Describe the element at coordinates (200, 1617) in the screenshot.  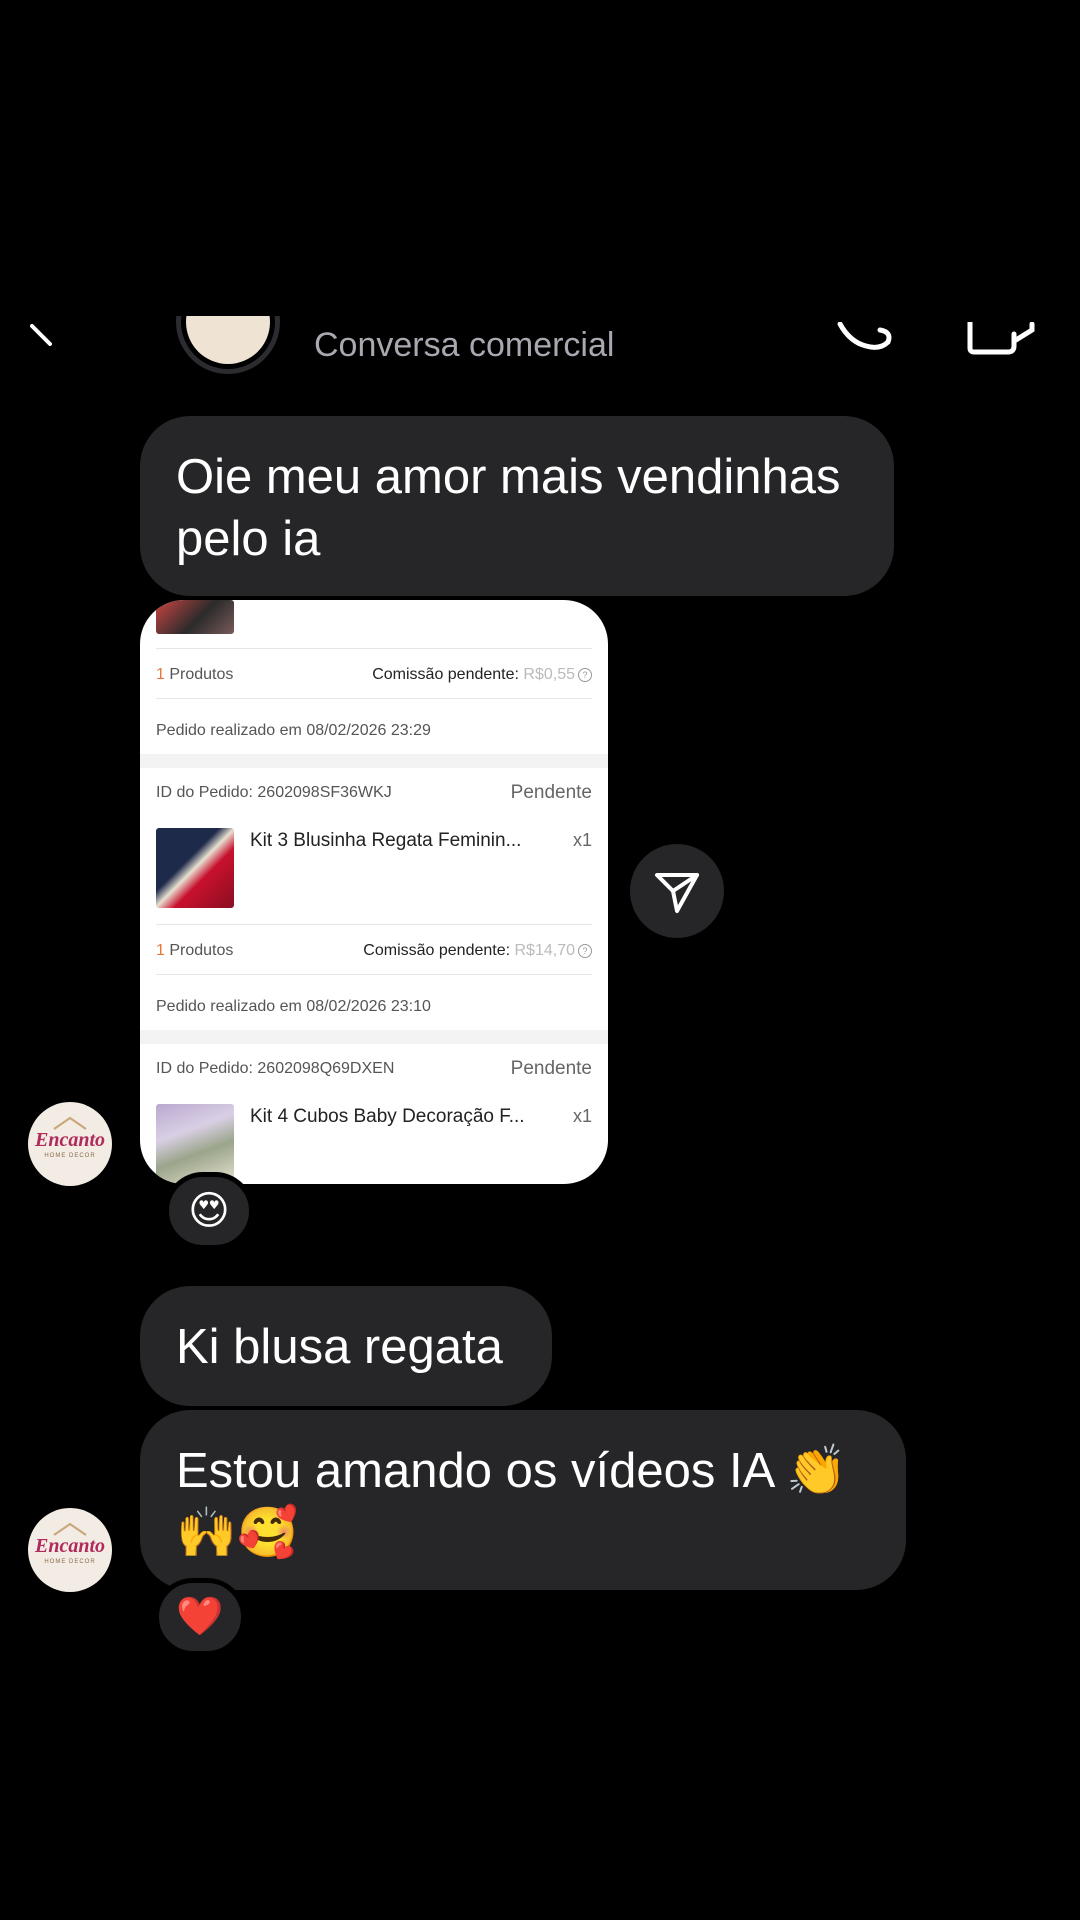
I see `reaction-badge: ❤️` at that location.